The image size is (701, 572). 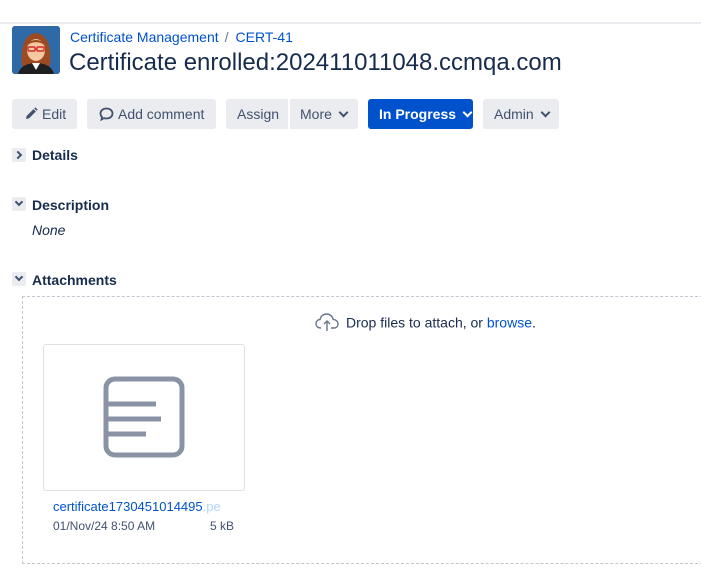 I want to click on drop-files-message: Drop files to attach, or browse., so click(x=425, y=323).